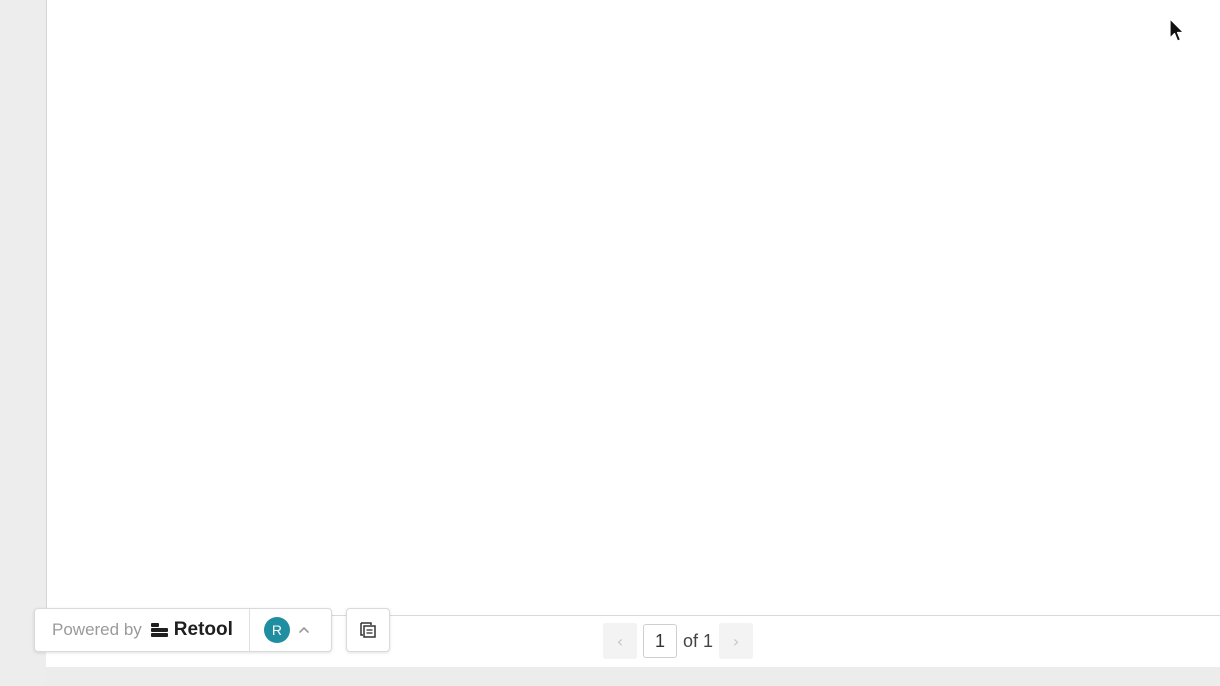 The width and height of the screenshot is (1220, 686). I want to click on retool-logo: Retool, so click(191, 630).